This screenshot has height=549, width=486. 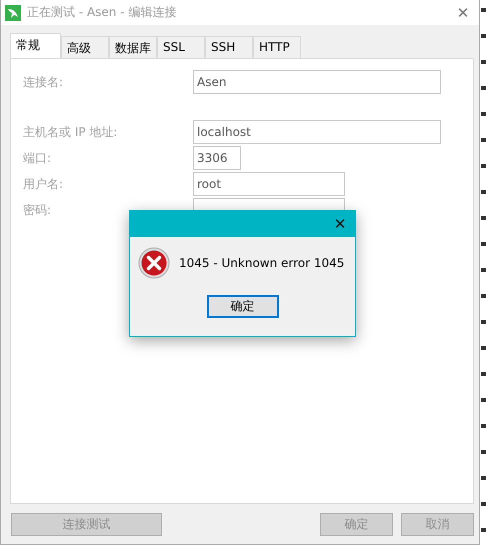 What do you see at coordinates (85, 47) in the screenshot?
I see `tab: 高级` at bounding box center [85, 47].